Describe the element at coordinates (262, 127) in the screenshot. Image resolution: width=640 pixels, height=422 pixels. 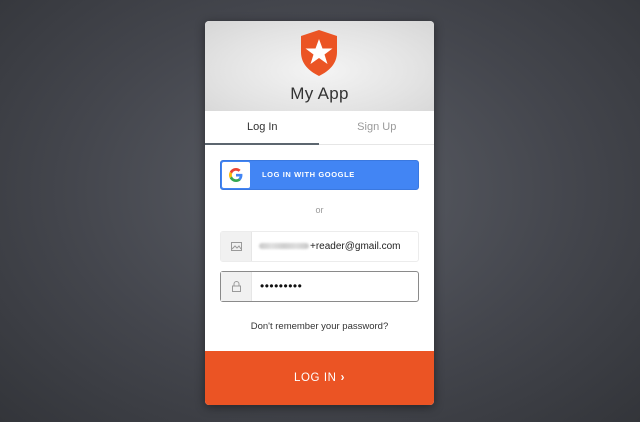
I see `tab-log-in: Log In` at that location.